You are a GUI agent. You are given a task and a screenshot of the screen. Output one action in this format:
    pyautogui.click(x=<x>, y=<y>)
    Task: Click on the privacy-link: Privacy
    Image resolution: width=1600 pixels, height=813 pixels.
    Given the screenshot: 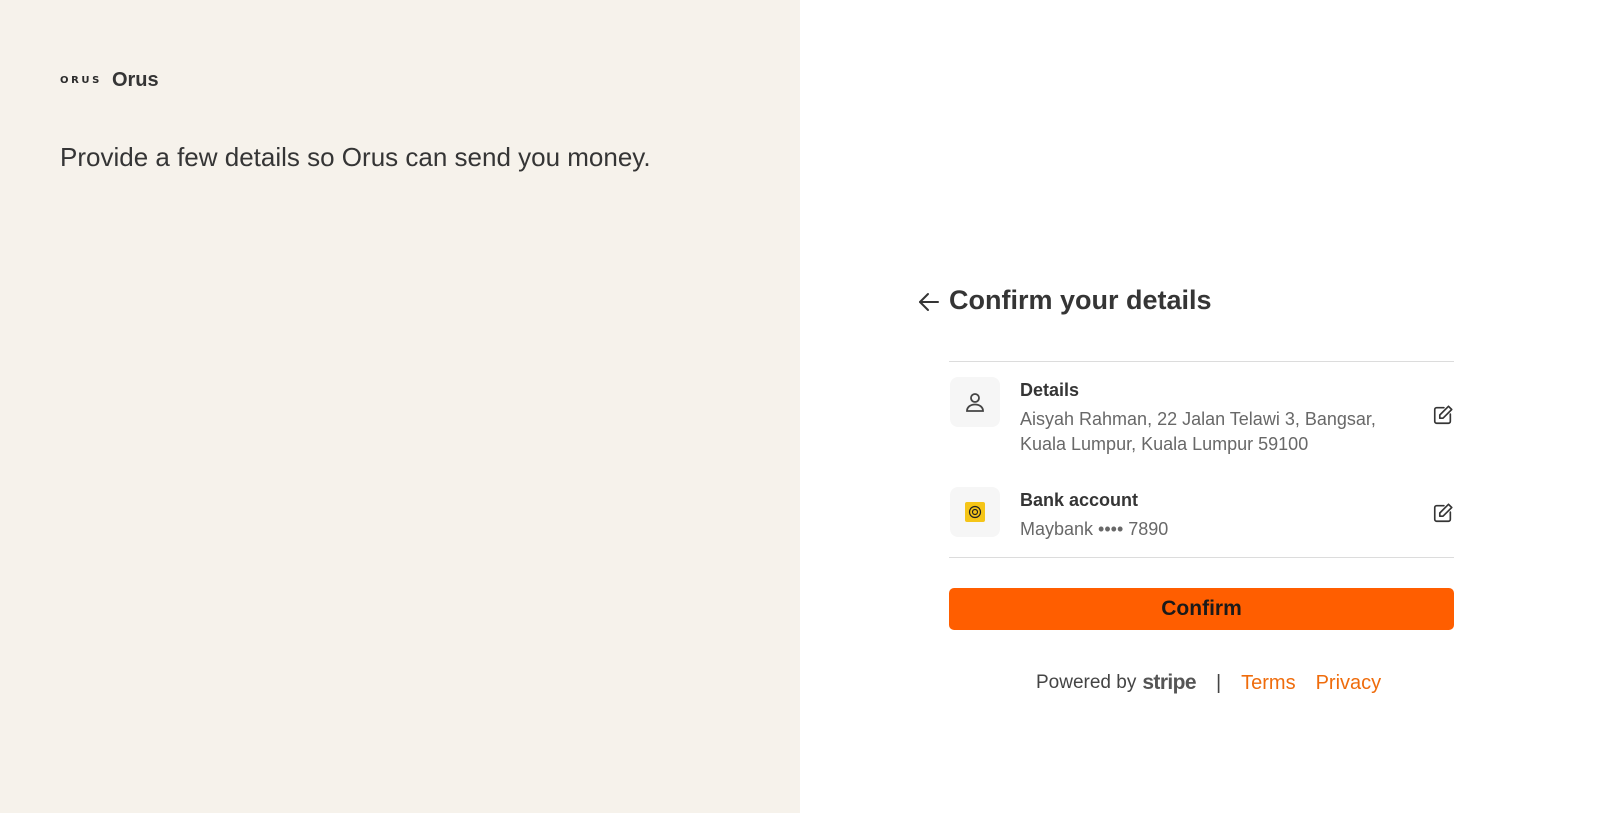 What is the action you would take?
    pyautogui.click(x=1349, y=683)
    